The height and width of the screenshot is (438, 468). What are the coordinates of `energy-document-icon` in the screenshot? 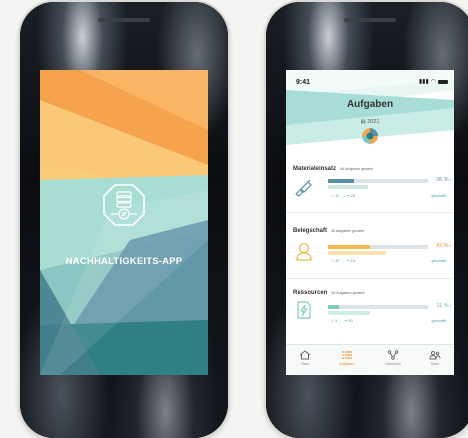 It's located at (304, 310).